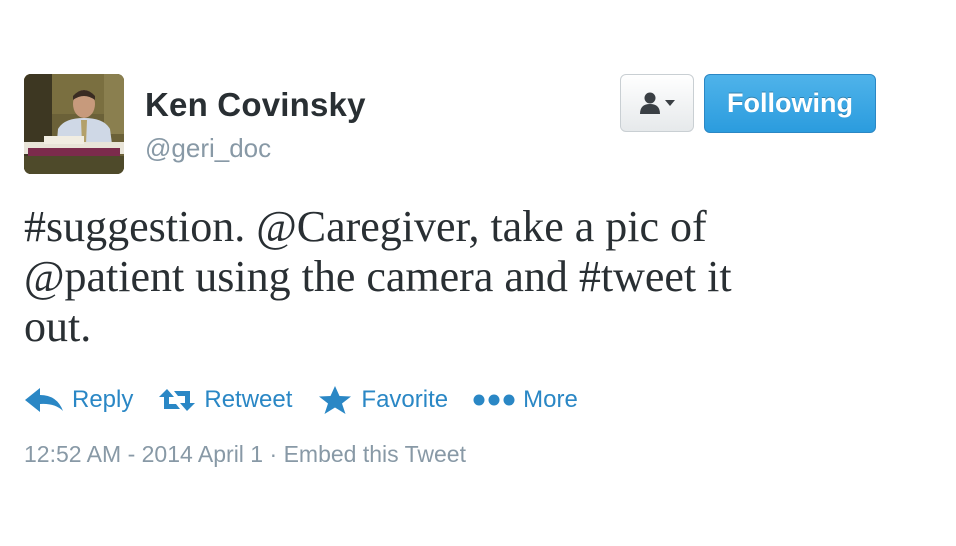  Describe the element at coordinates (550, 399) in the screenshot. I see `more-label: More` at that location.